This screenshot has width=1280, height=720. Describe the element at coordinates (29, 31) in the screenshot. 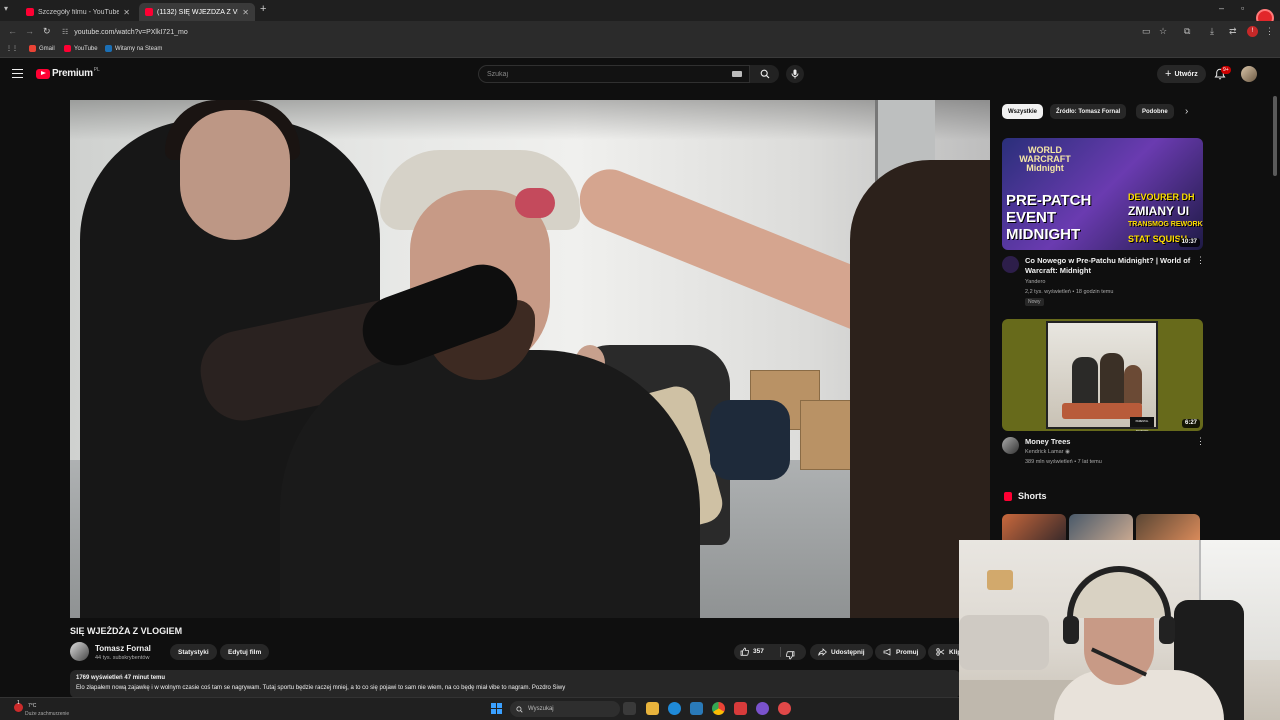

I see `forward-icon: →` at that location.